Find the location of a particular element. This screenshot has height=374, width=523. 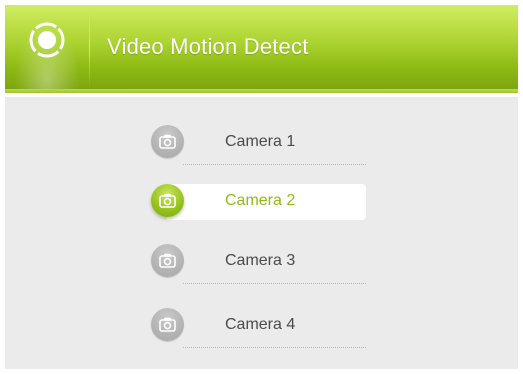

camera-list-item: Camera 4 is located at coordinates (258, 327).